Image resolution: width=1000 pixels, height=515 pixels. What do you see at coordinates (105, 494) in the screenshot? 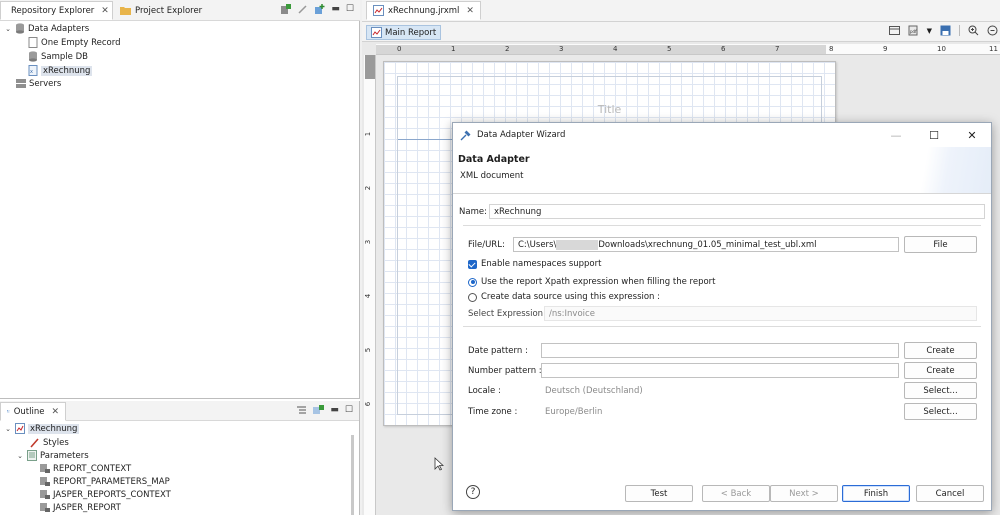
I see `outline-item-parameter: JASPER_REPORTS_CONTEXT` at bounding box center [105, 494].